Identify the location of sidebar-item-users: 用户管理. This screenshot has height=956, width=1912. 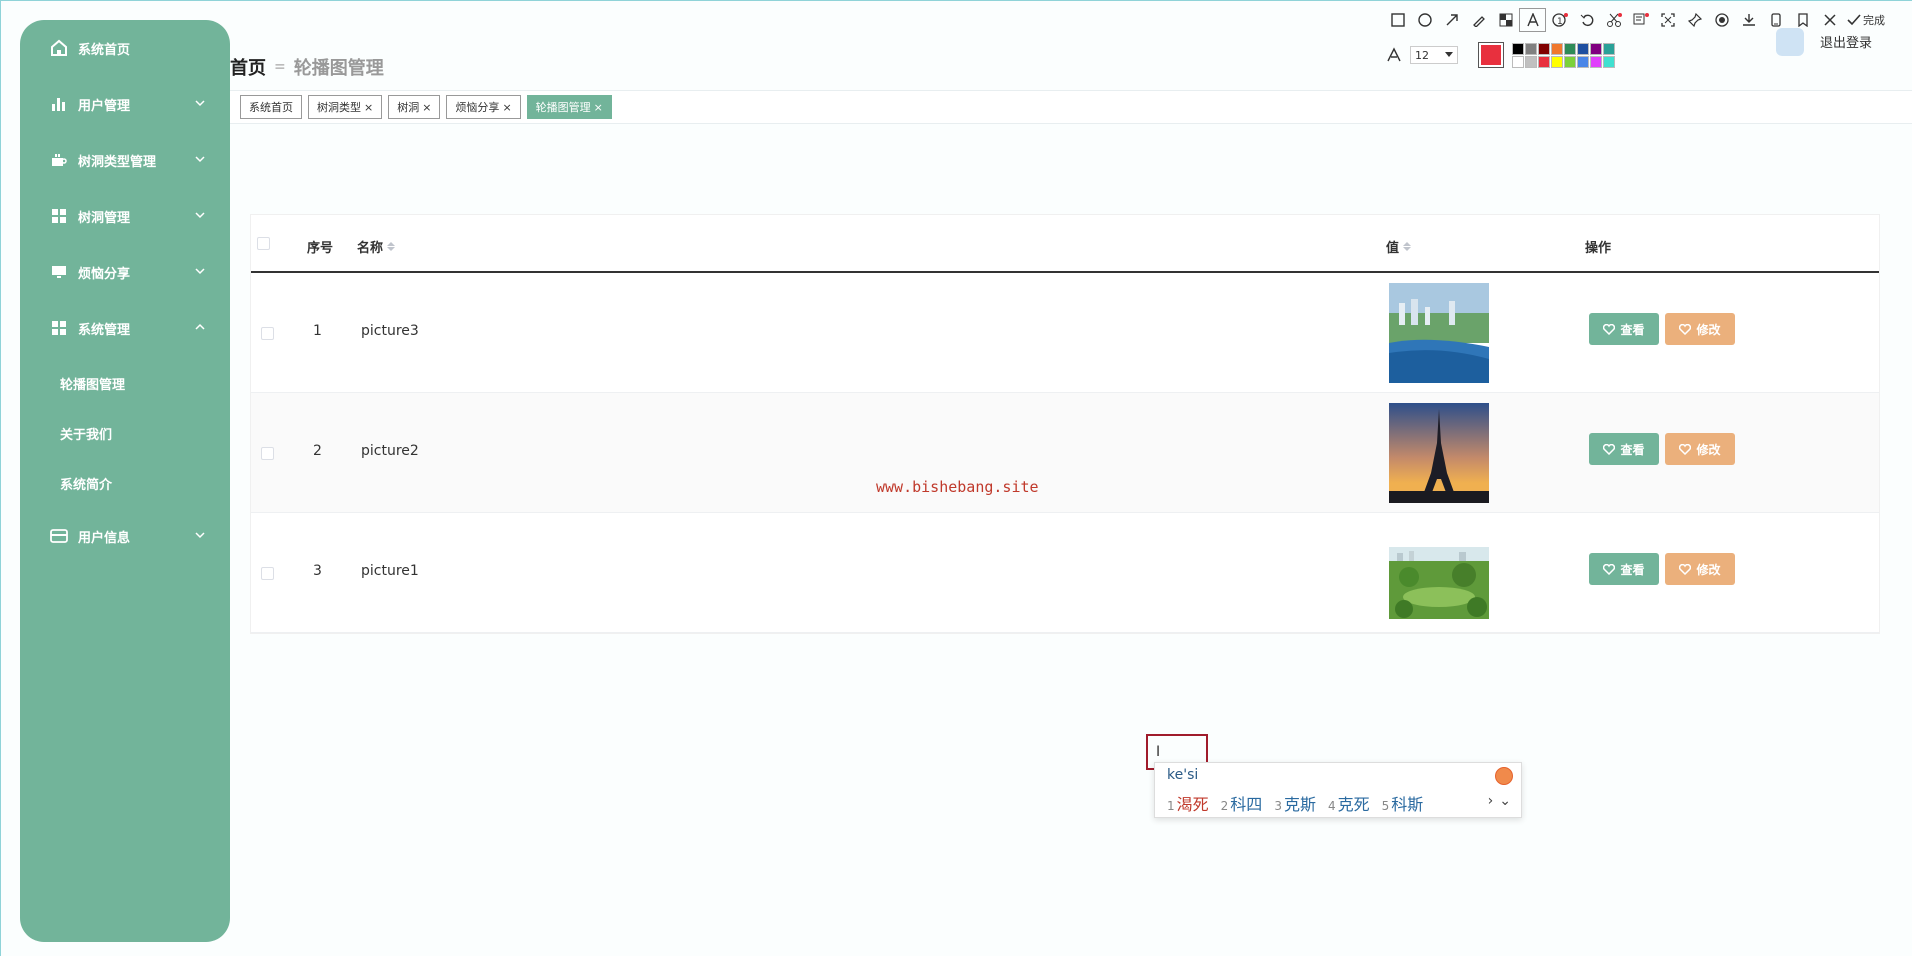
(125, 104).